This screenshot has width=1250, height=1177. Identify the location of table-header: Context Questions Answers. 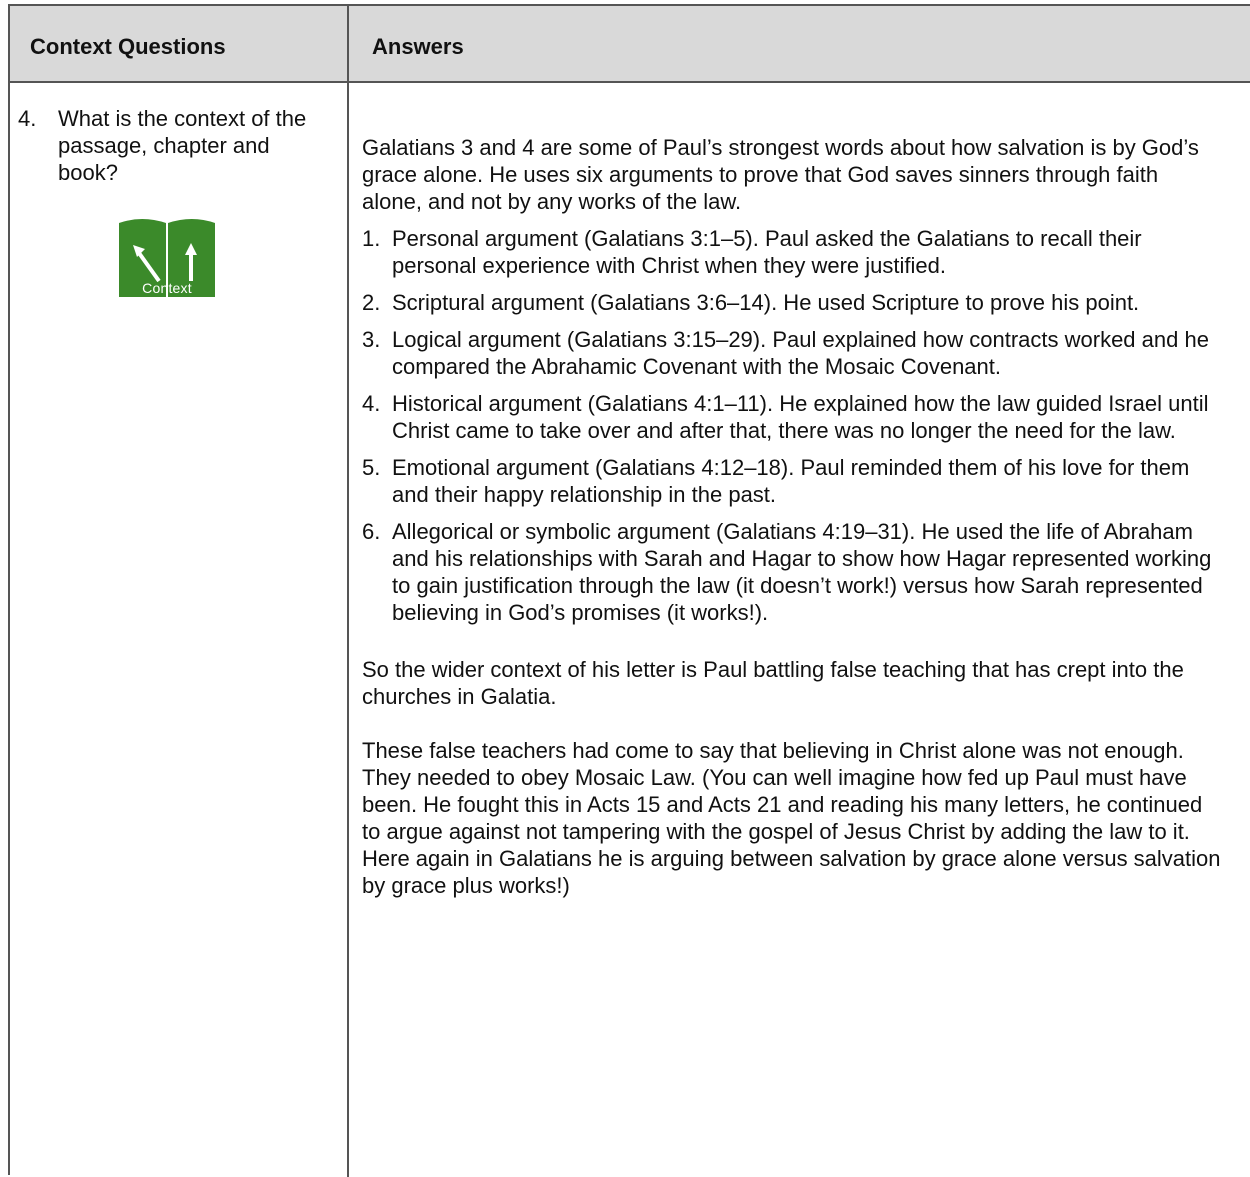
(630, 44).